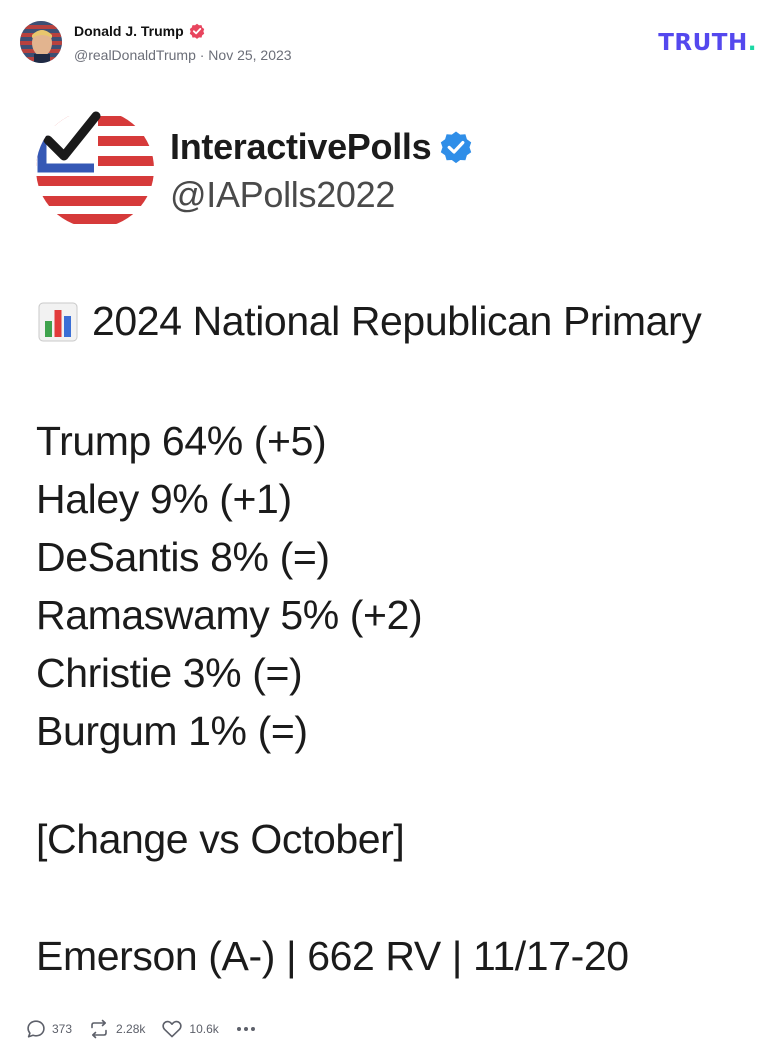 This screenshot has height=1060, width=777. I want to click on like-count: 10.6k, so click(204, 1029).